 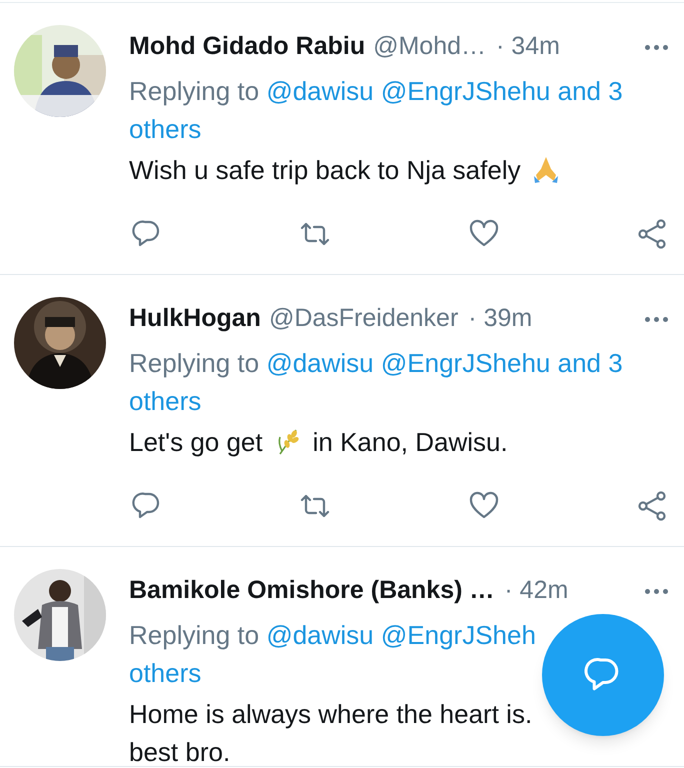 What do you see at coordinates (196, 442) in the screenshot?
I see `tweet-text: Let's go get` at bounding box center [196, 442].